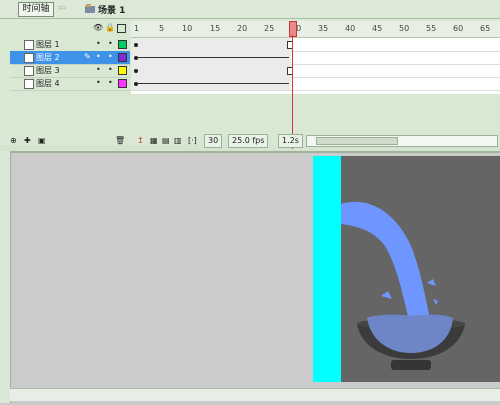 Image resolution: width=500 pixels, height=405 pixels. I want to click on add-guide-icon: ✚, so click(27, 140).